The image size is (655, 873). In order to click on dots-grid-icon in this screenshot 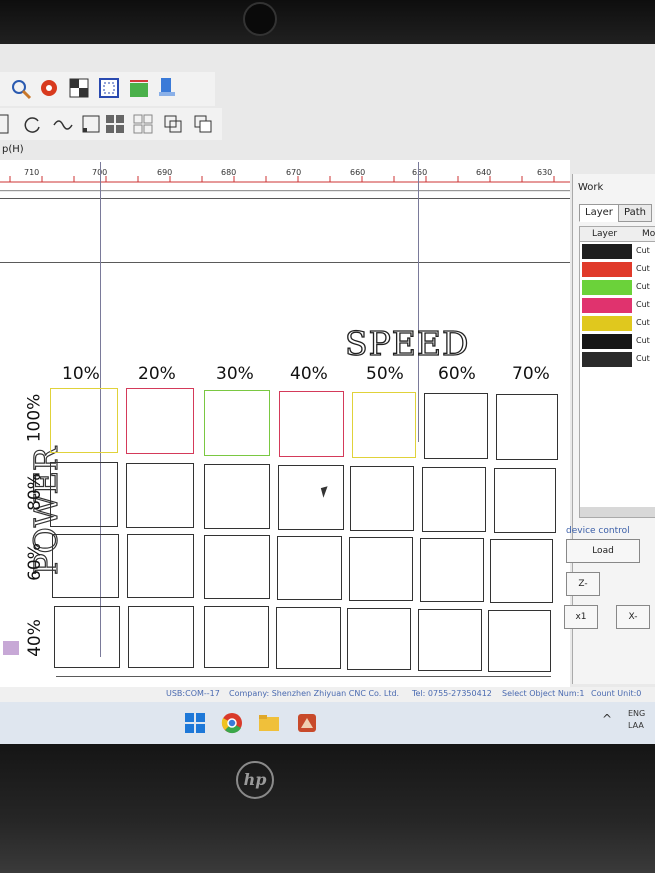, I will do `click(109, 88)`.